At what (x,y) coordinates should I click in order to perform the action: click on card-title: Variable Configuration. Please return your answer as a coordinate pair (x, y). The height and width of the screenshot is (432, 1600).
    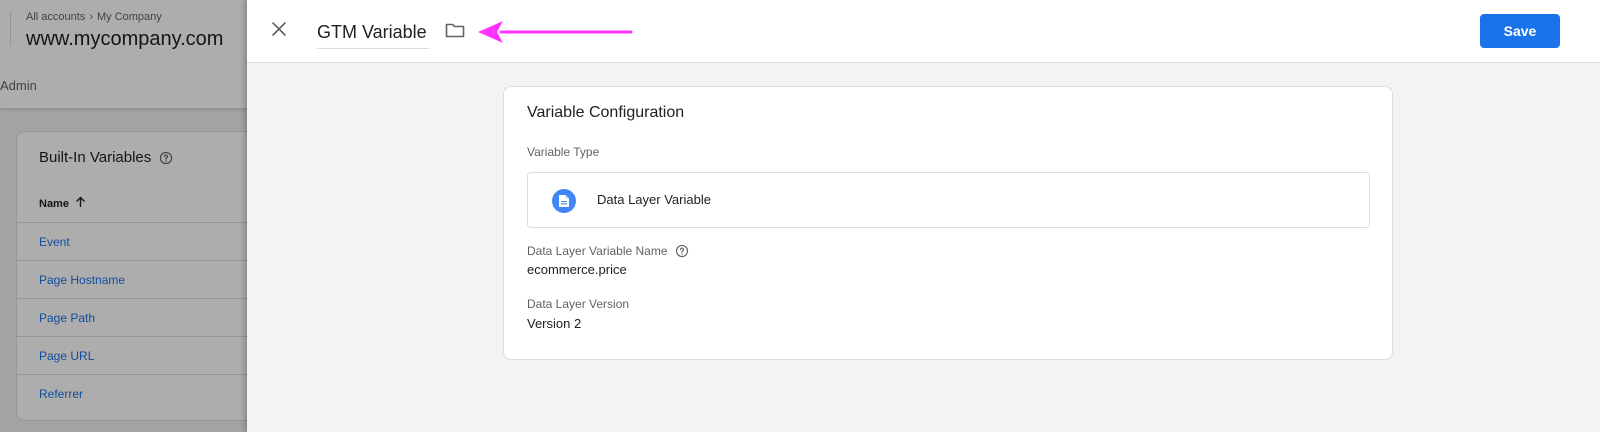
    Looking at the image, I should click on (606, 112).